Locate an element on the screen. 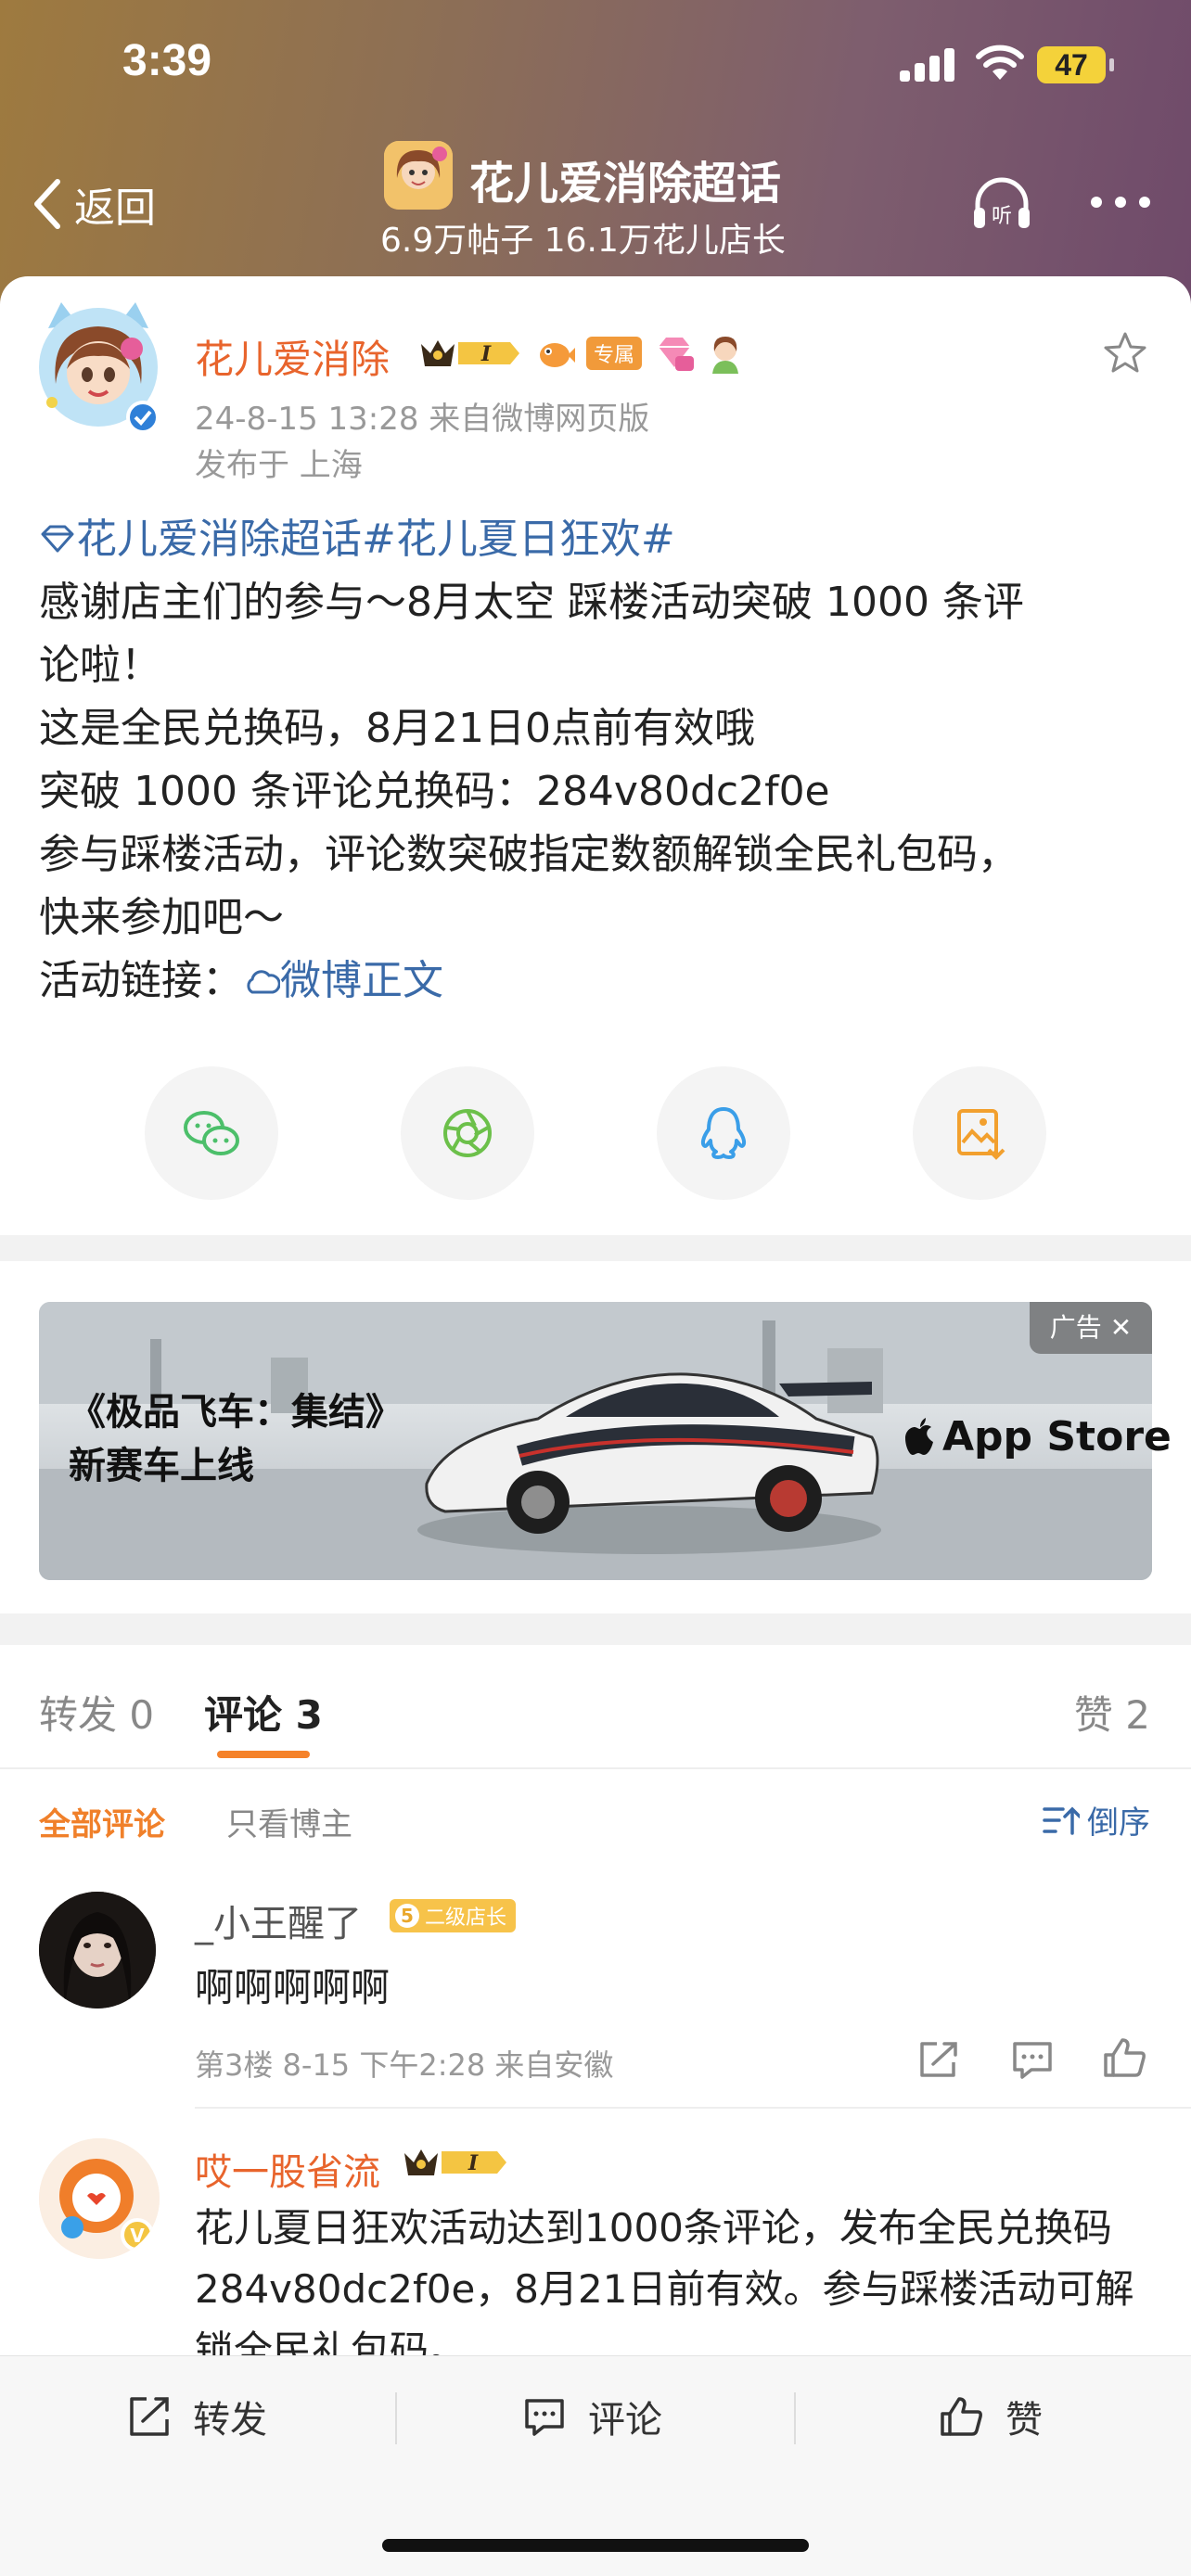 This screenshot has width=1191, height=2576. tab-comments: 评论 3 is located at coordinates (263, 1712).